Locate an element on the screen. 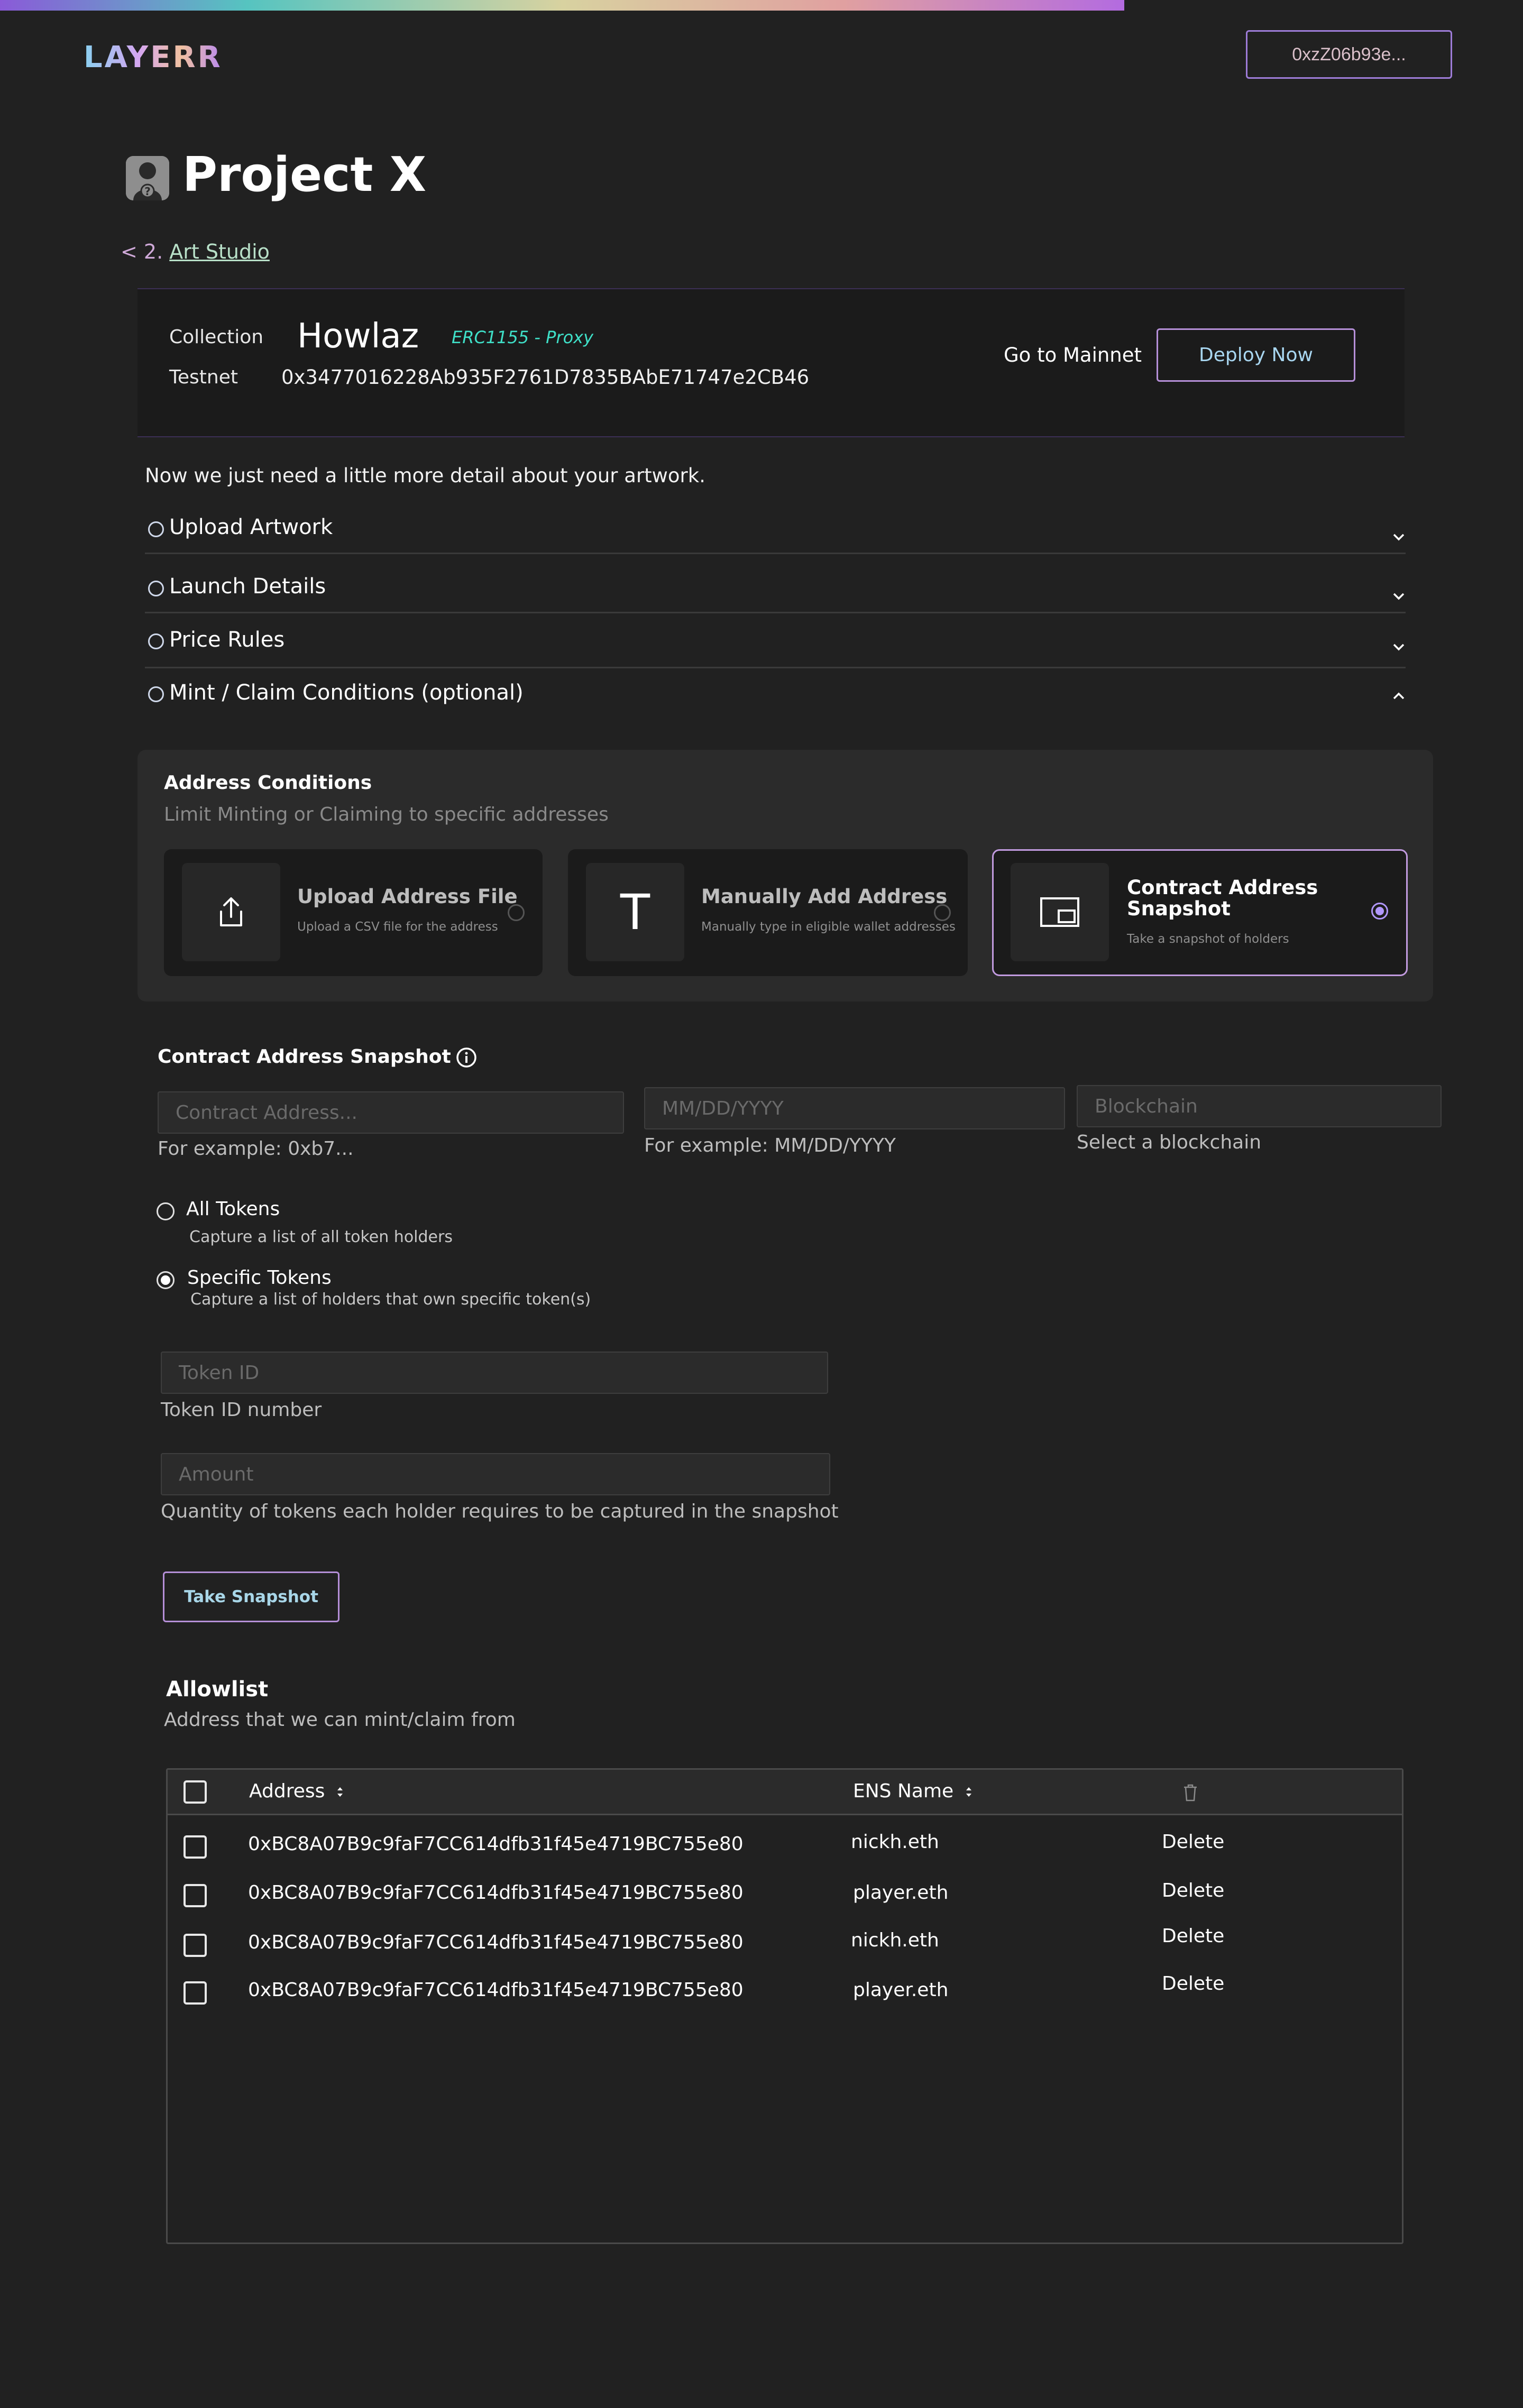 This screenshot has height=2408, width=1523. upload-icon is located at coordinates (231, 912).